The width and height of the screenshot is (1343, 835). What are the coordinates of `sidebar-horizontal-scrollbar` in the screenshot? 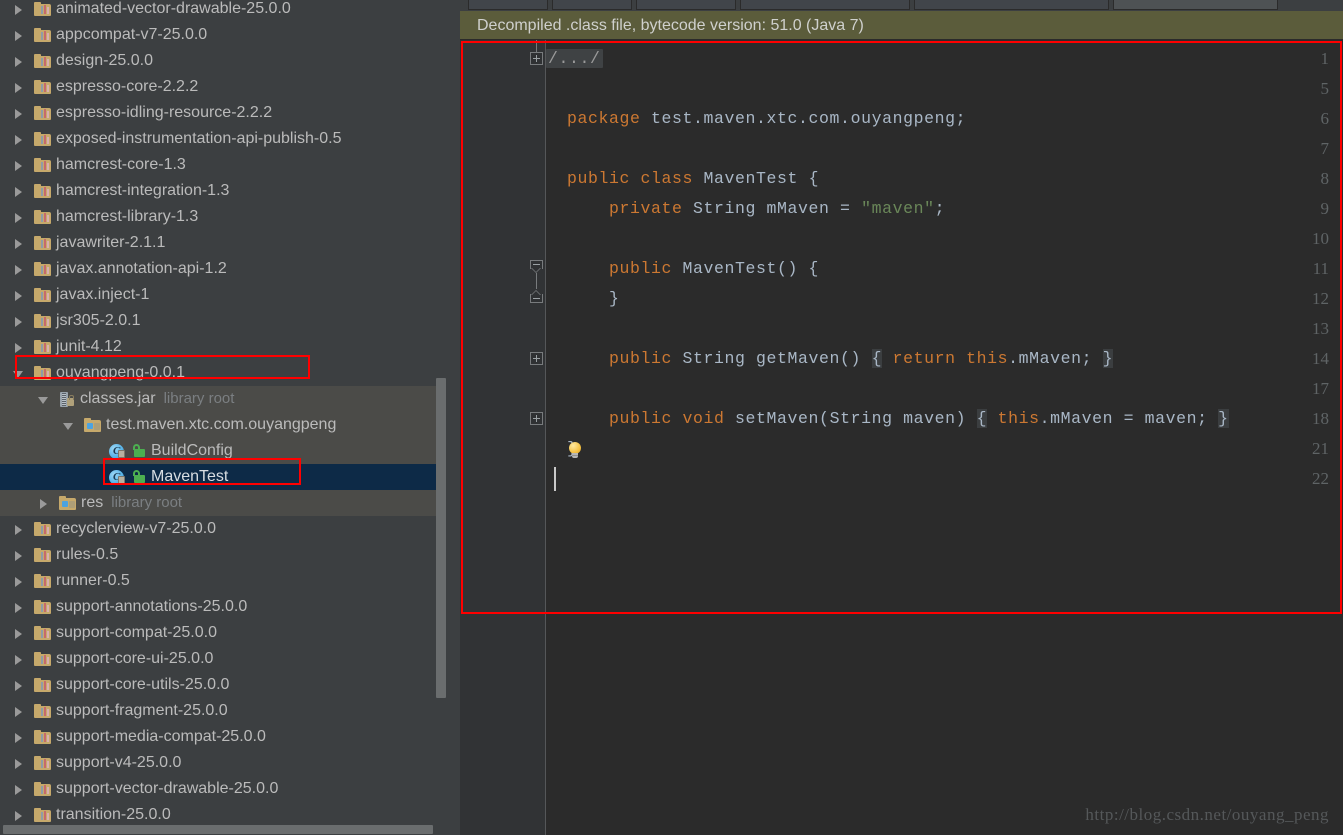 It's located at (223, 829).